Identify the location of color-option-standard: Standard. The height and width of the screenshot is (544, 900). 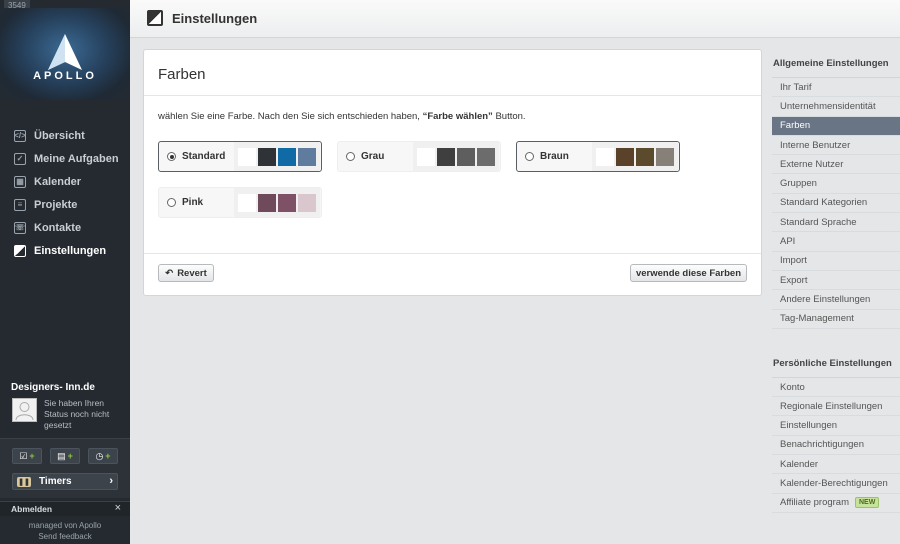
(240, 156).